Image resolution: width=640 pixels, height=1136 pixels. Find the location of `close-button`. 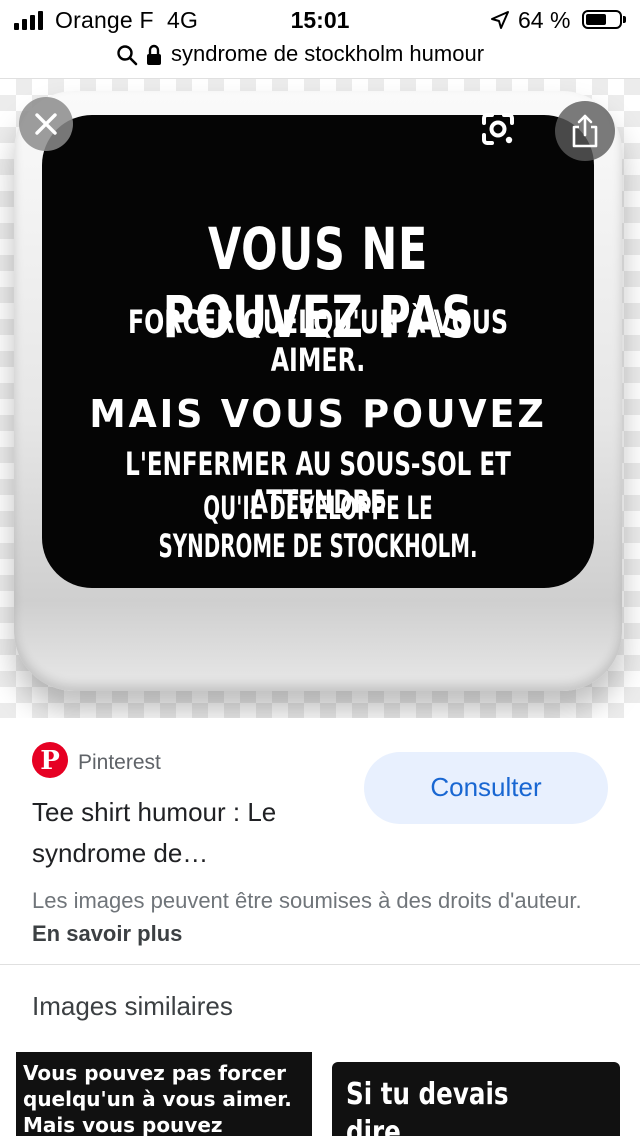

close-button is located at coordinates (46, 124).